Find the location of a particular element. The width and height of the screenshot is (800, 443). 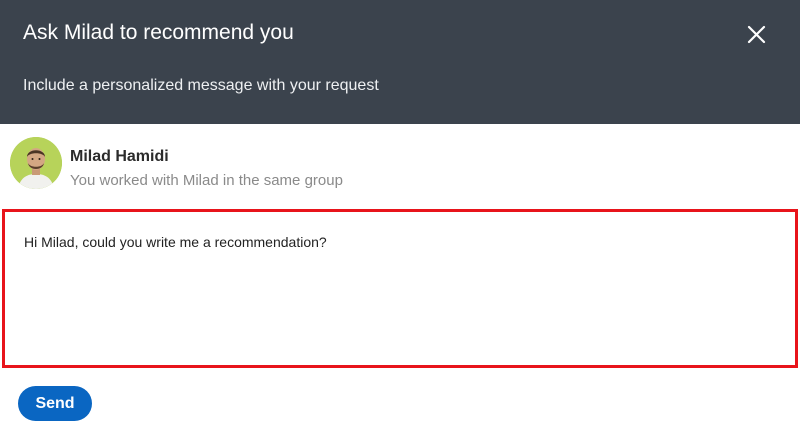

send-button: Send is located at coordinates (55, 403).